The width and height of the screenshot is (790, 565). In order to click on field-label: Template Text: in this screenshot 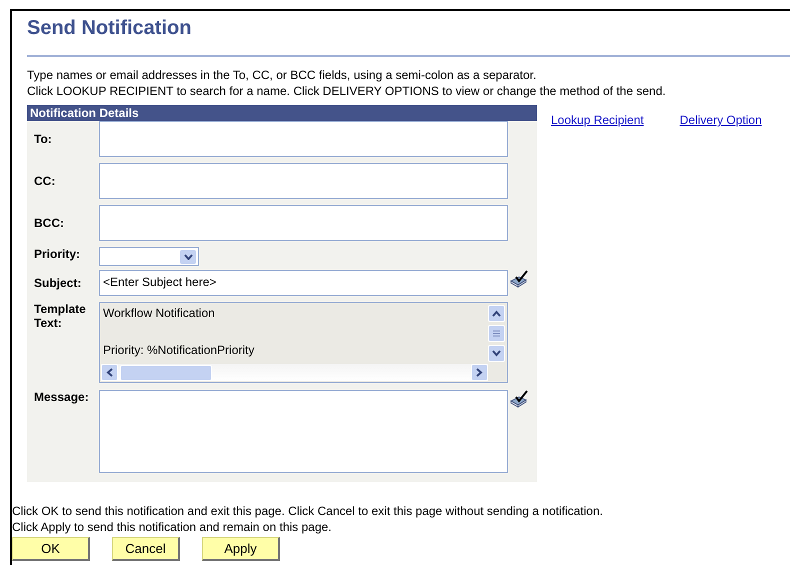, I will do `click(60, 316)`.